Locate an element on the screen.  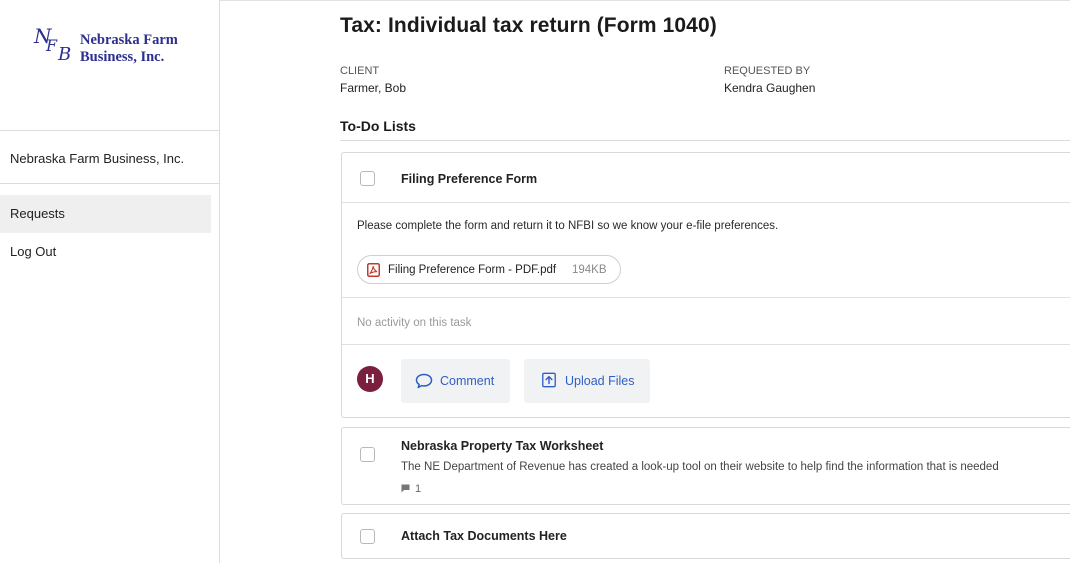
sidebar-item-log-out: Log Out is located at coordinates (105, 252).